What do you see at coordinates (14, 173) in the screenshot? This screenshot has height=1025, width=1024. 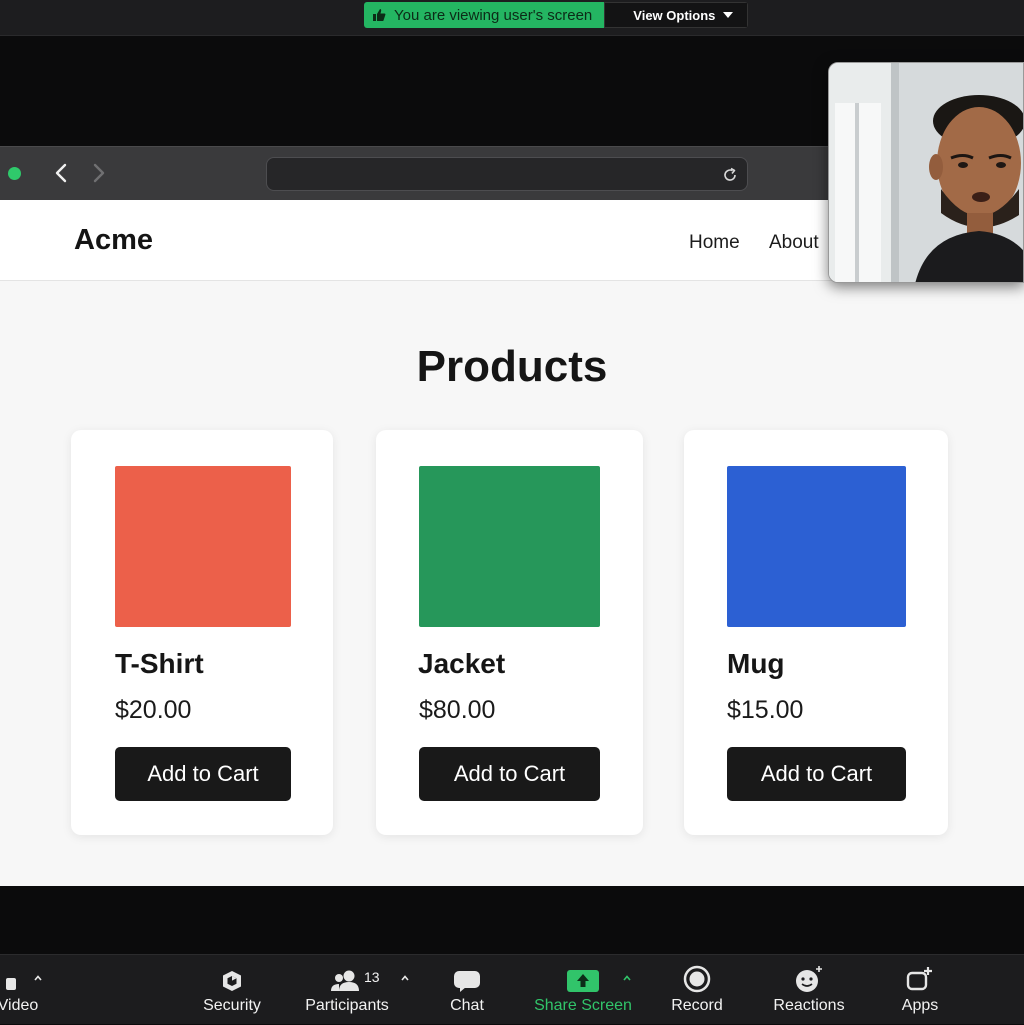 I see `window-maximize-dot` at bounding box center [14, 173].